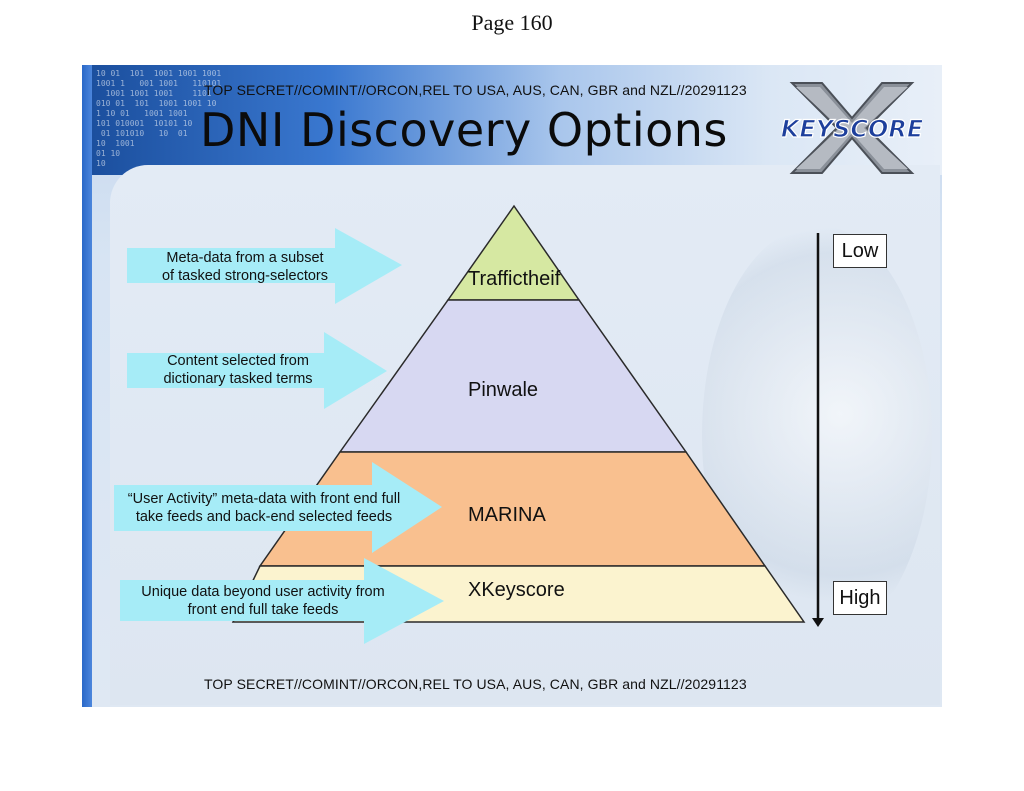  What do you see at coordinates (245, 258) in the screenshot?
I see `arrow-1-line-1: Meta-data from a subset` at bounding box center [245, 258].